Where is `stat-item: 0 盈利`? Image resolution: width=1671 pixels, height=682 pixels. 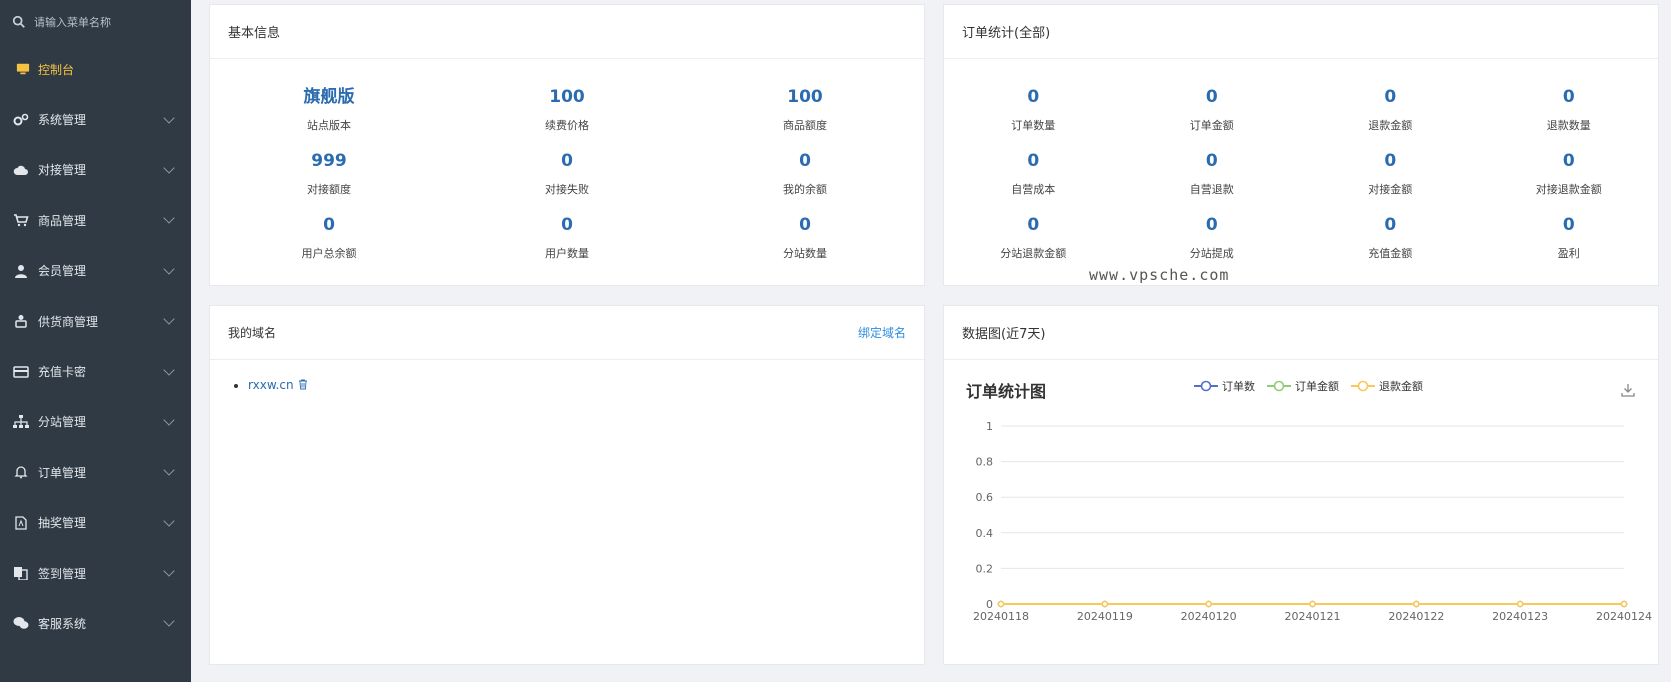
stat-item: 0 盈利 is located at coordinates (1569, 243).